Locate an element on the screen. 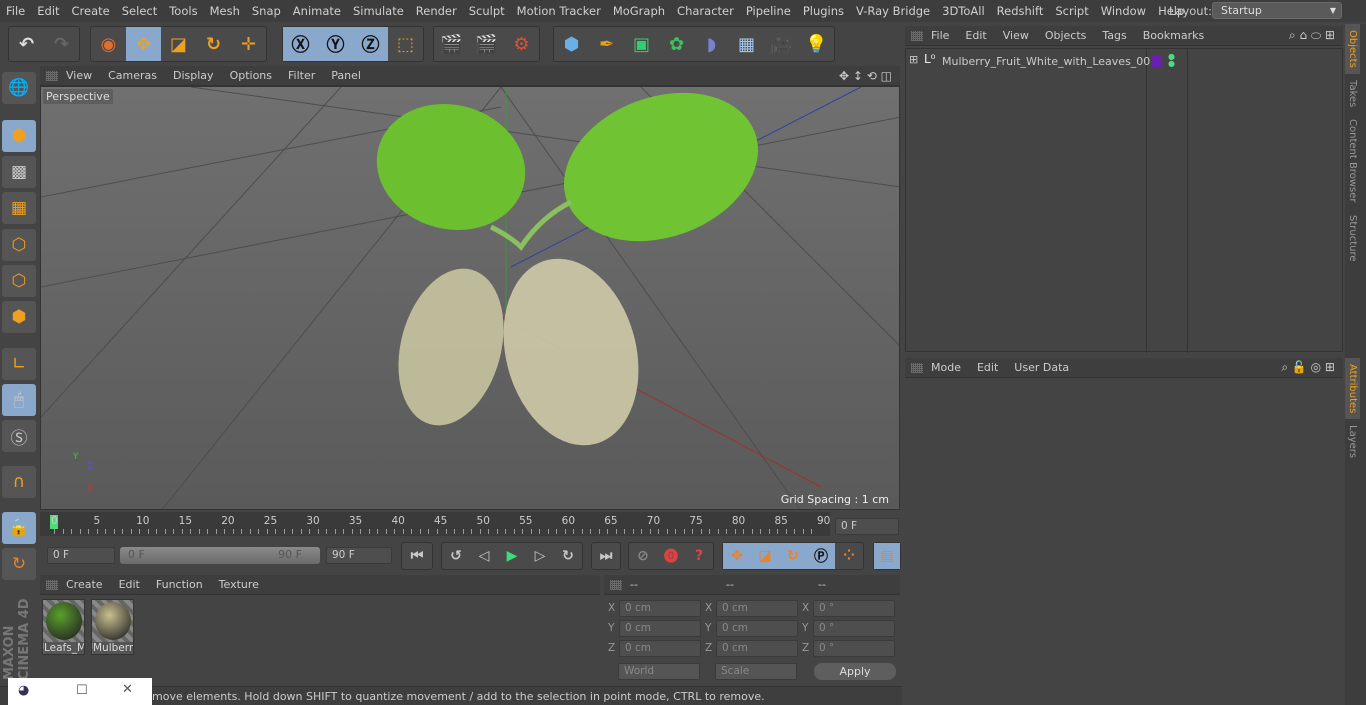 This screenshot has height=705, width=1366. tab-structure: Structure is located at coordinates (1352, 238).